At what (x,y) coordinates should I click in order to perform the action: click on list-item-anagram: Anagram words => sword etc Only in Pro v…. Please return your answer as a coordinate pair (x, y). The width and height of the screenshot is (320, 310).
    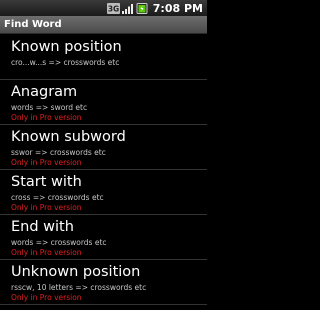
    Looking at the image, I should click on (103, 102).